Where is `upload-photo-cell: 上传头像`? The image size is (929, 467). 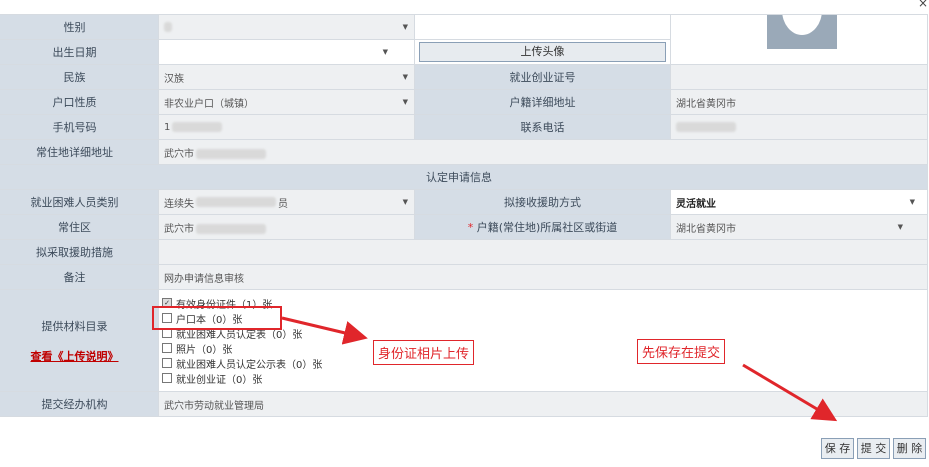 upload-photo-cell: 上传头像 is located at coordinates (542, 52).